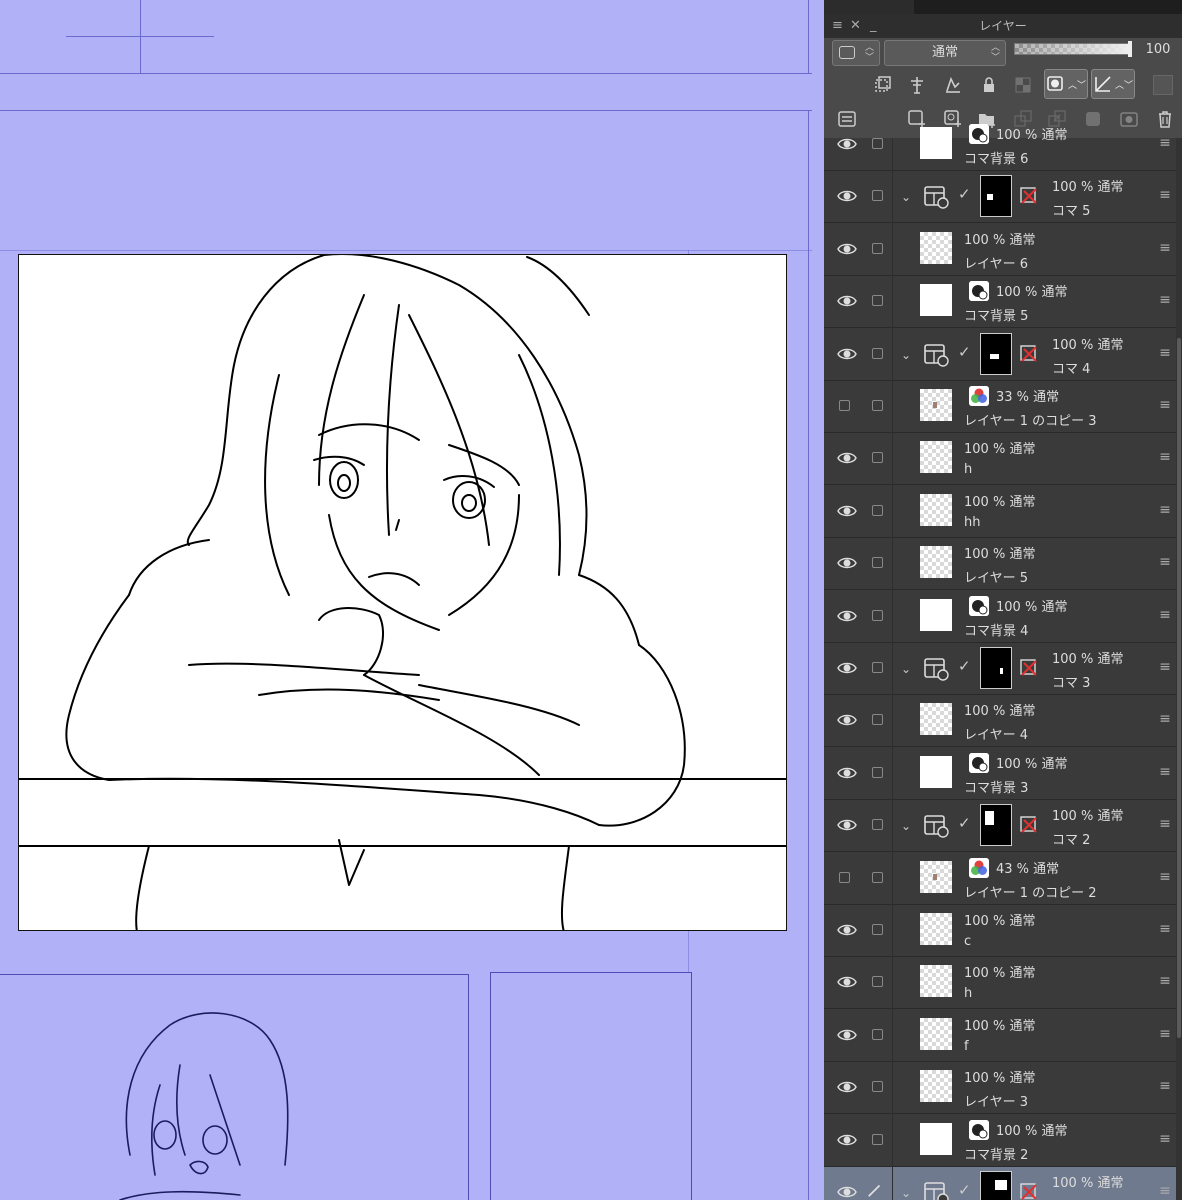  What do you see at coordinates (1179, 669) in the screenshot?
I see `scrollbar` at bounding box center [1179, 669].